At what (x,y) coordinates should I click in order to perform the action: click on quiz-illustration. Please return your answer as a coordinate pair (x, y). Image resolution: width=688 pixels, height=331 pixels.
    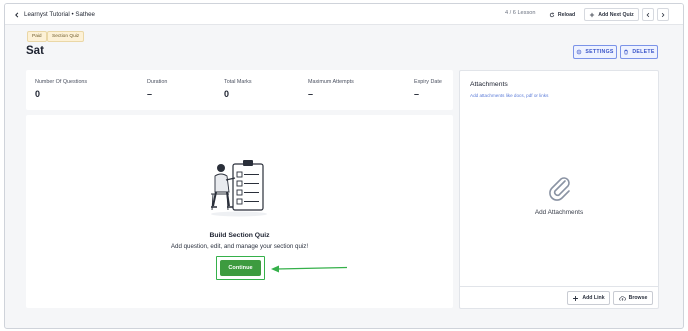
    Looking at the image, I should click on (239, 188).